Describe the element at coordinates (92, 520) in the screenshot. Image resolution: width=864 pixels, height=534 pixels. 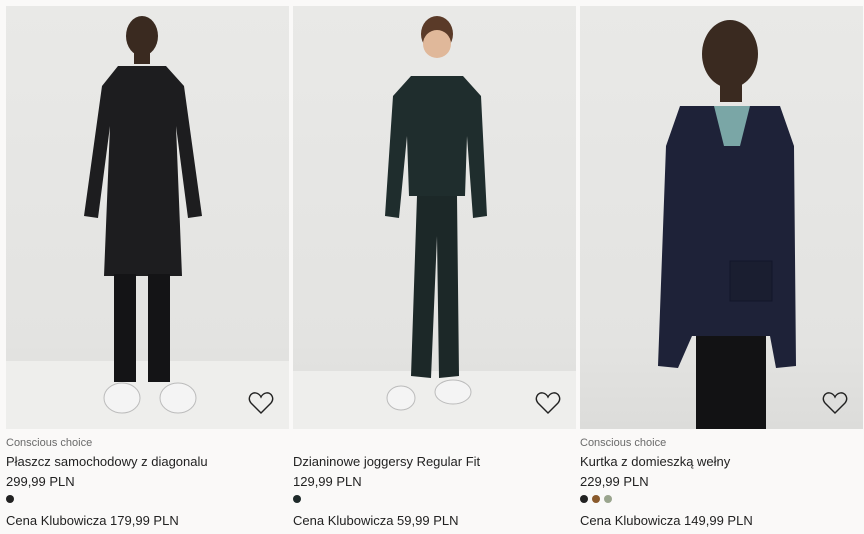
I see `club-price: Cena Klubowicza 179,99 PLN` at that location.